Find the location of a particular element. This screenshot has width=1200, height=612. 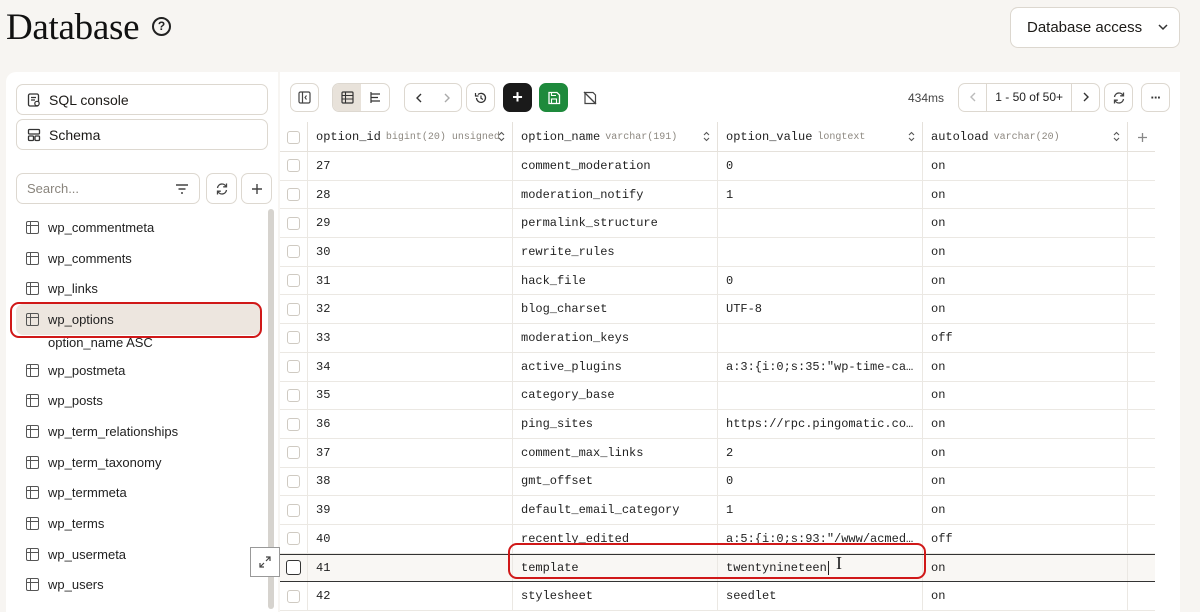

cell-option-value: UTF-8 is located at coordinates (820, 309).